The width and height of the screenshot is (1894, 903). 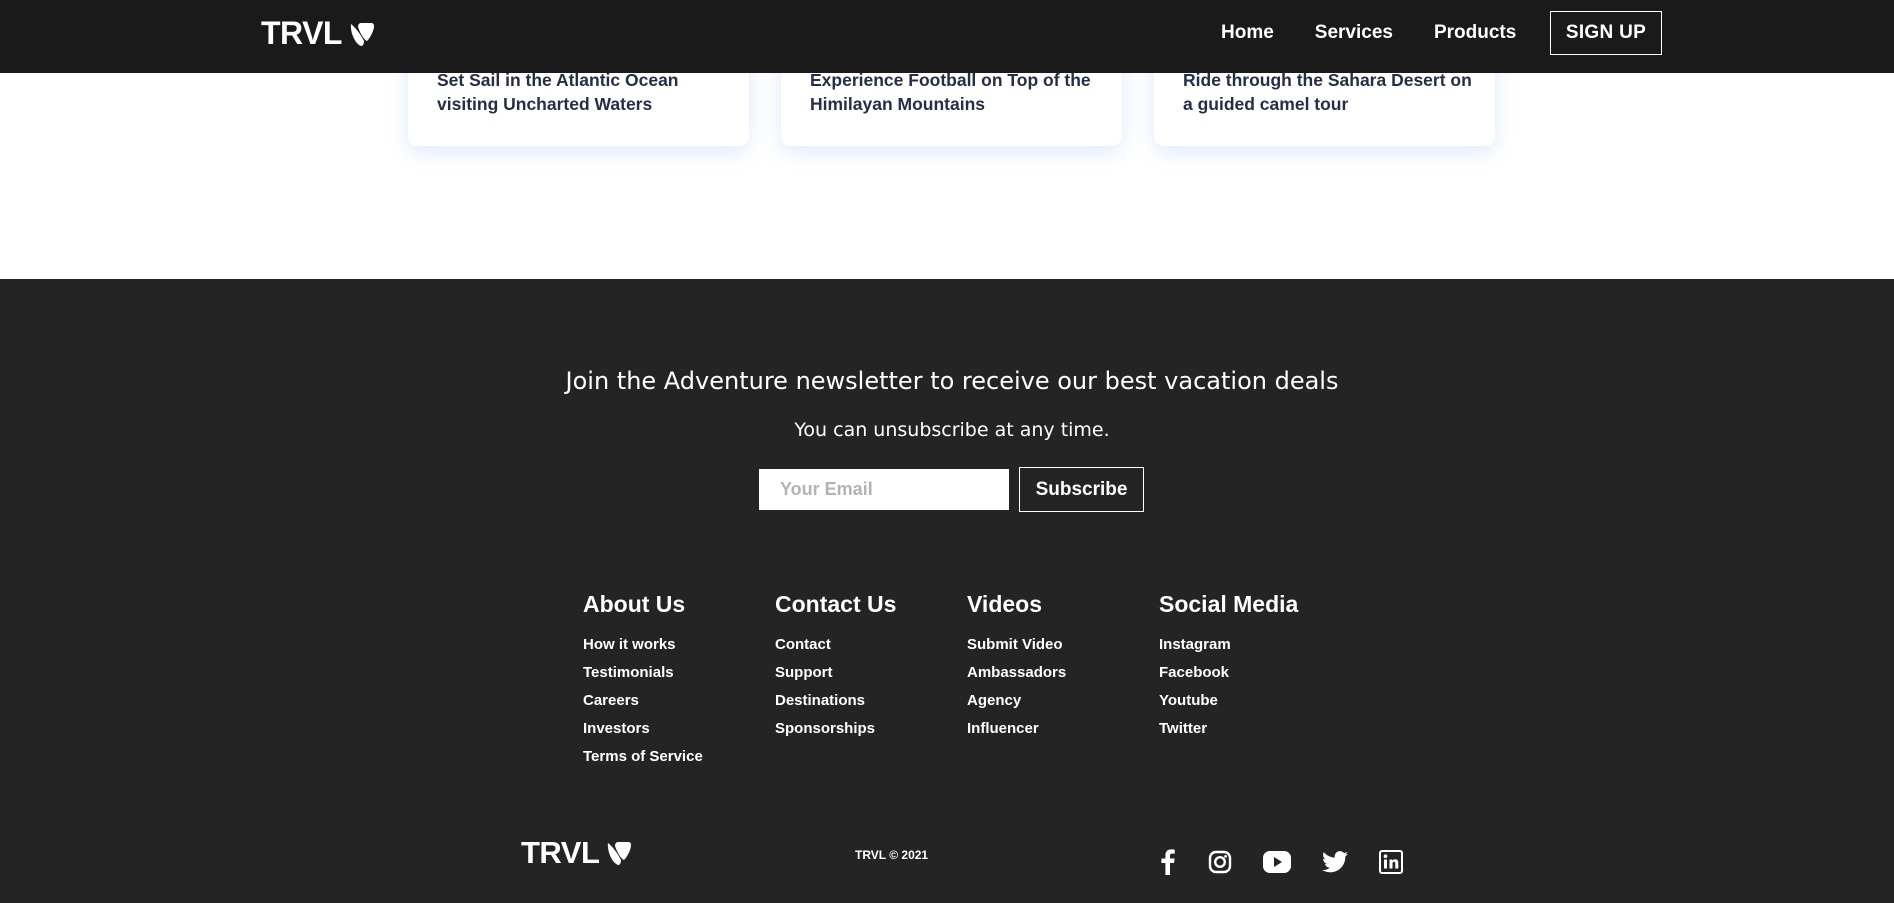 What do you see at coordinates (1228, 707) in the screenshot?
I see `footer-link-youtube: Youtube` at bounding box center [1228, 707].